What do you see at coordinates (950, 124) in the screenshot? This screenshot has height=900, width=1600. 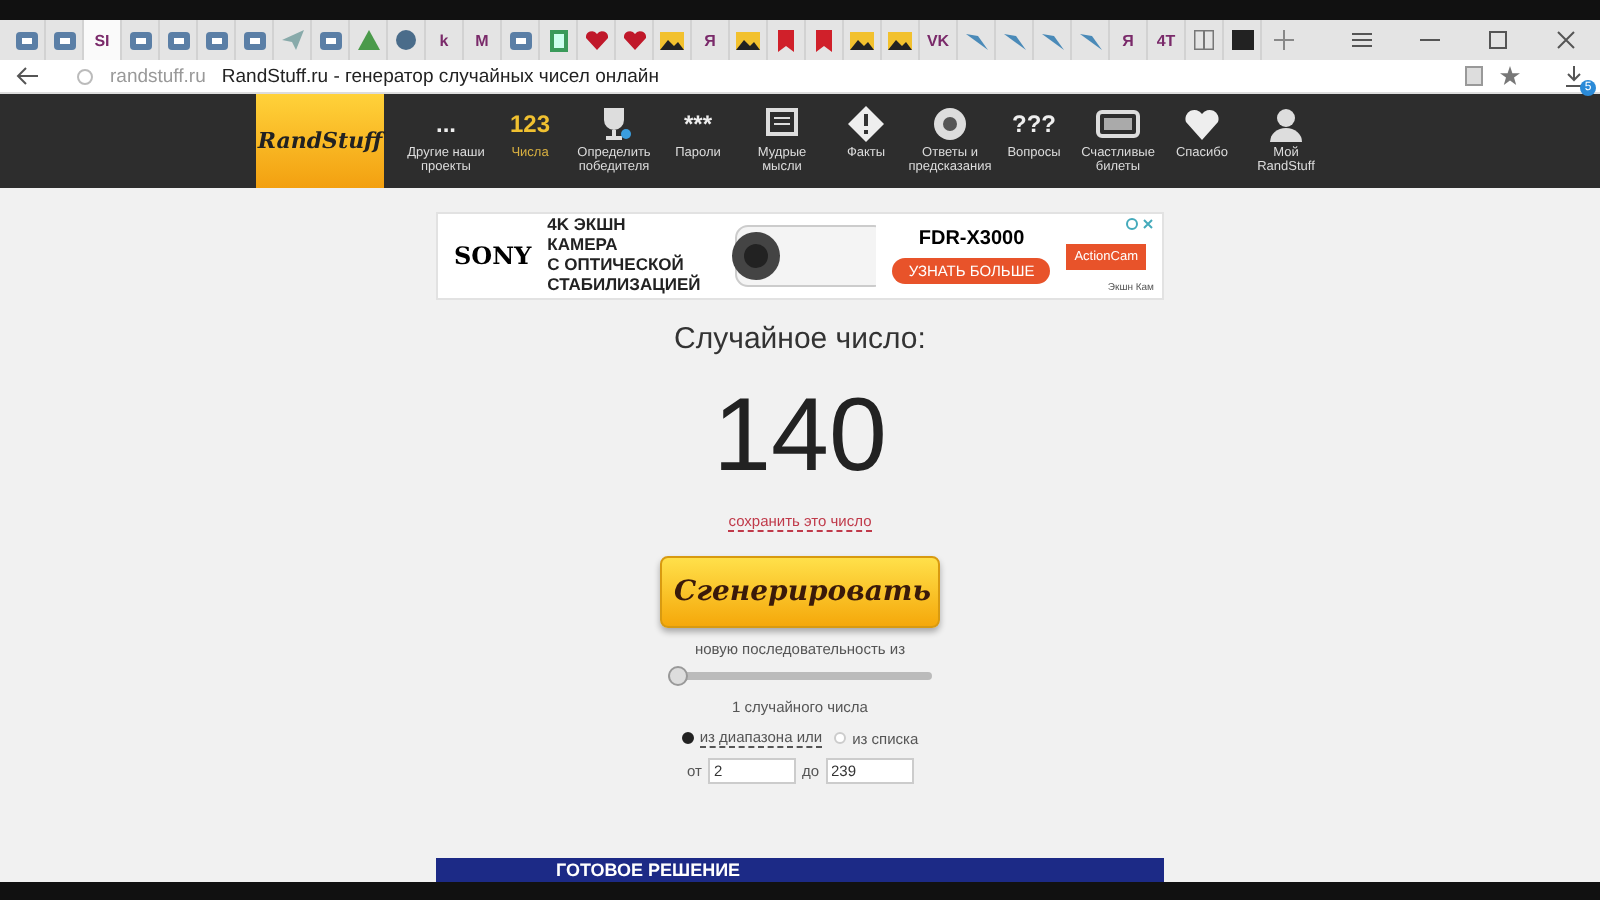 I see `ball-icon` at bounding box center [950, 124].